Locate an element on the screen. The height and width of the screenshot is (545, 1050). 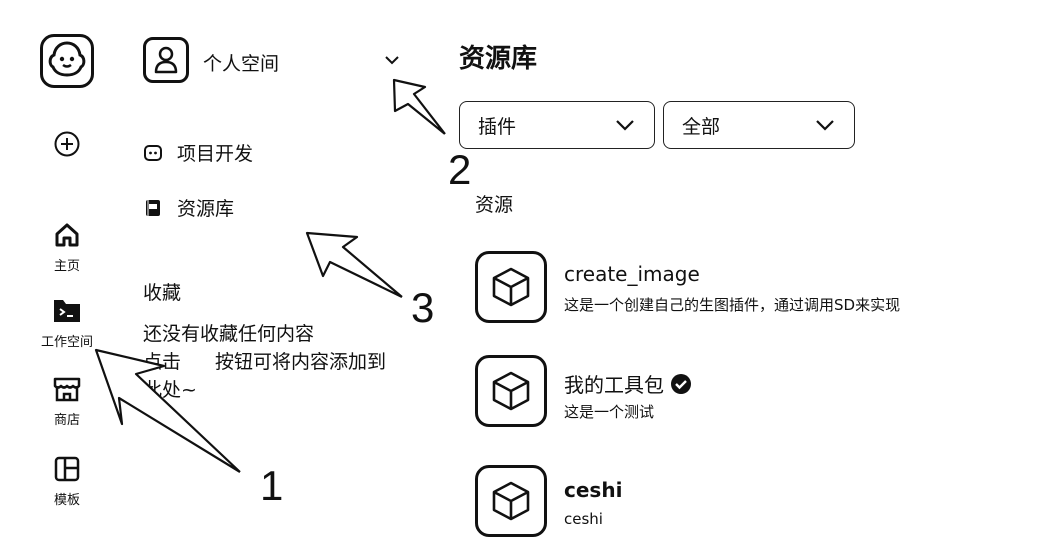
empty-line-2a: 点击 is located at coordinates (162, 362).